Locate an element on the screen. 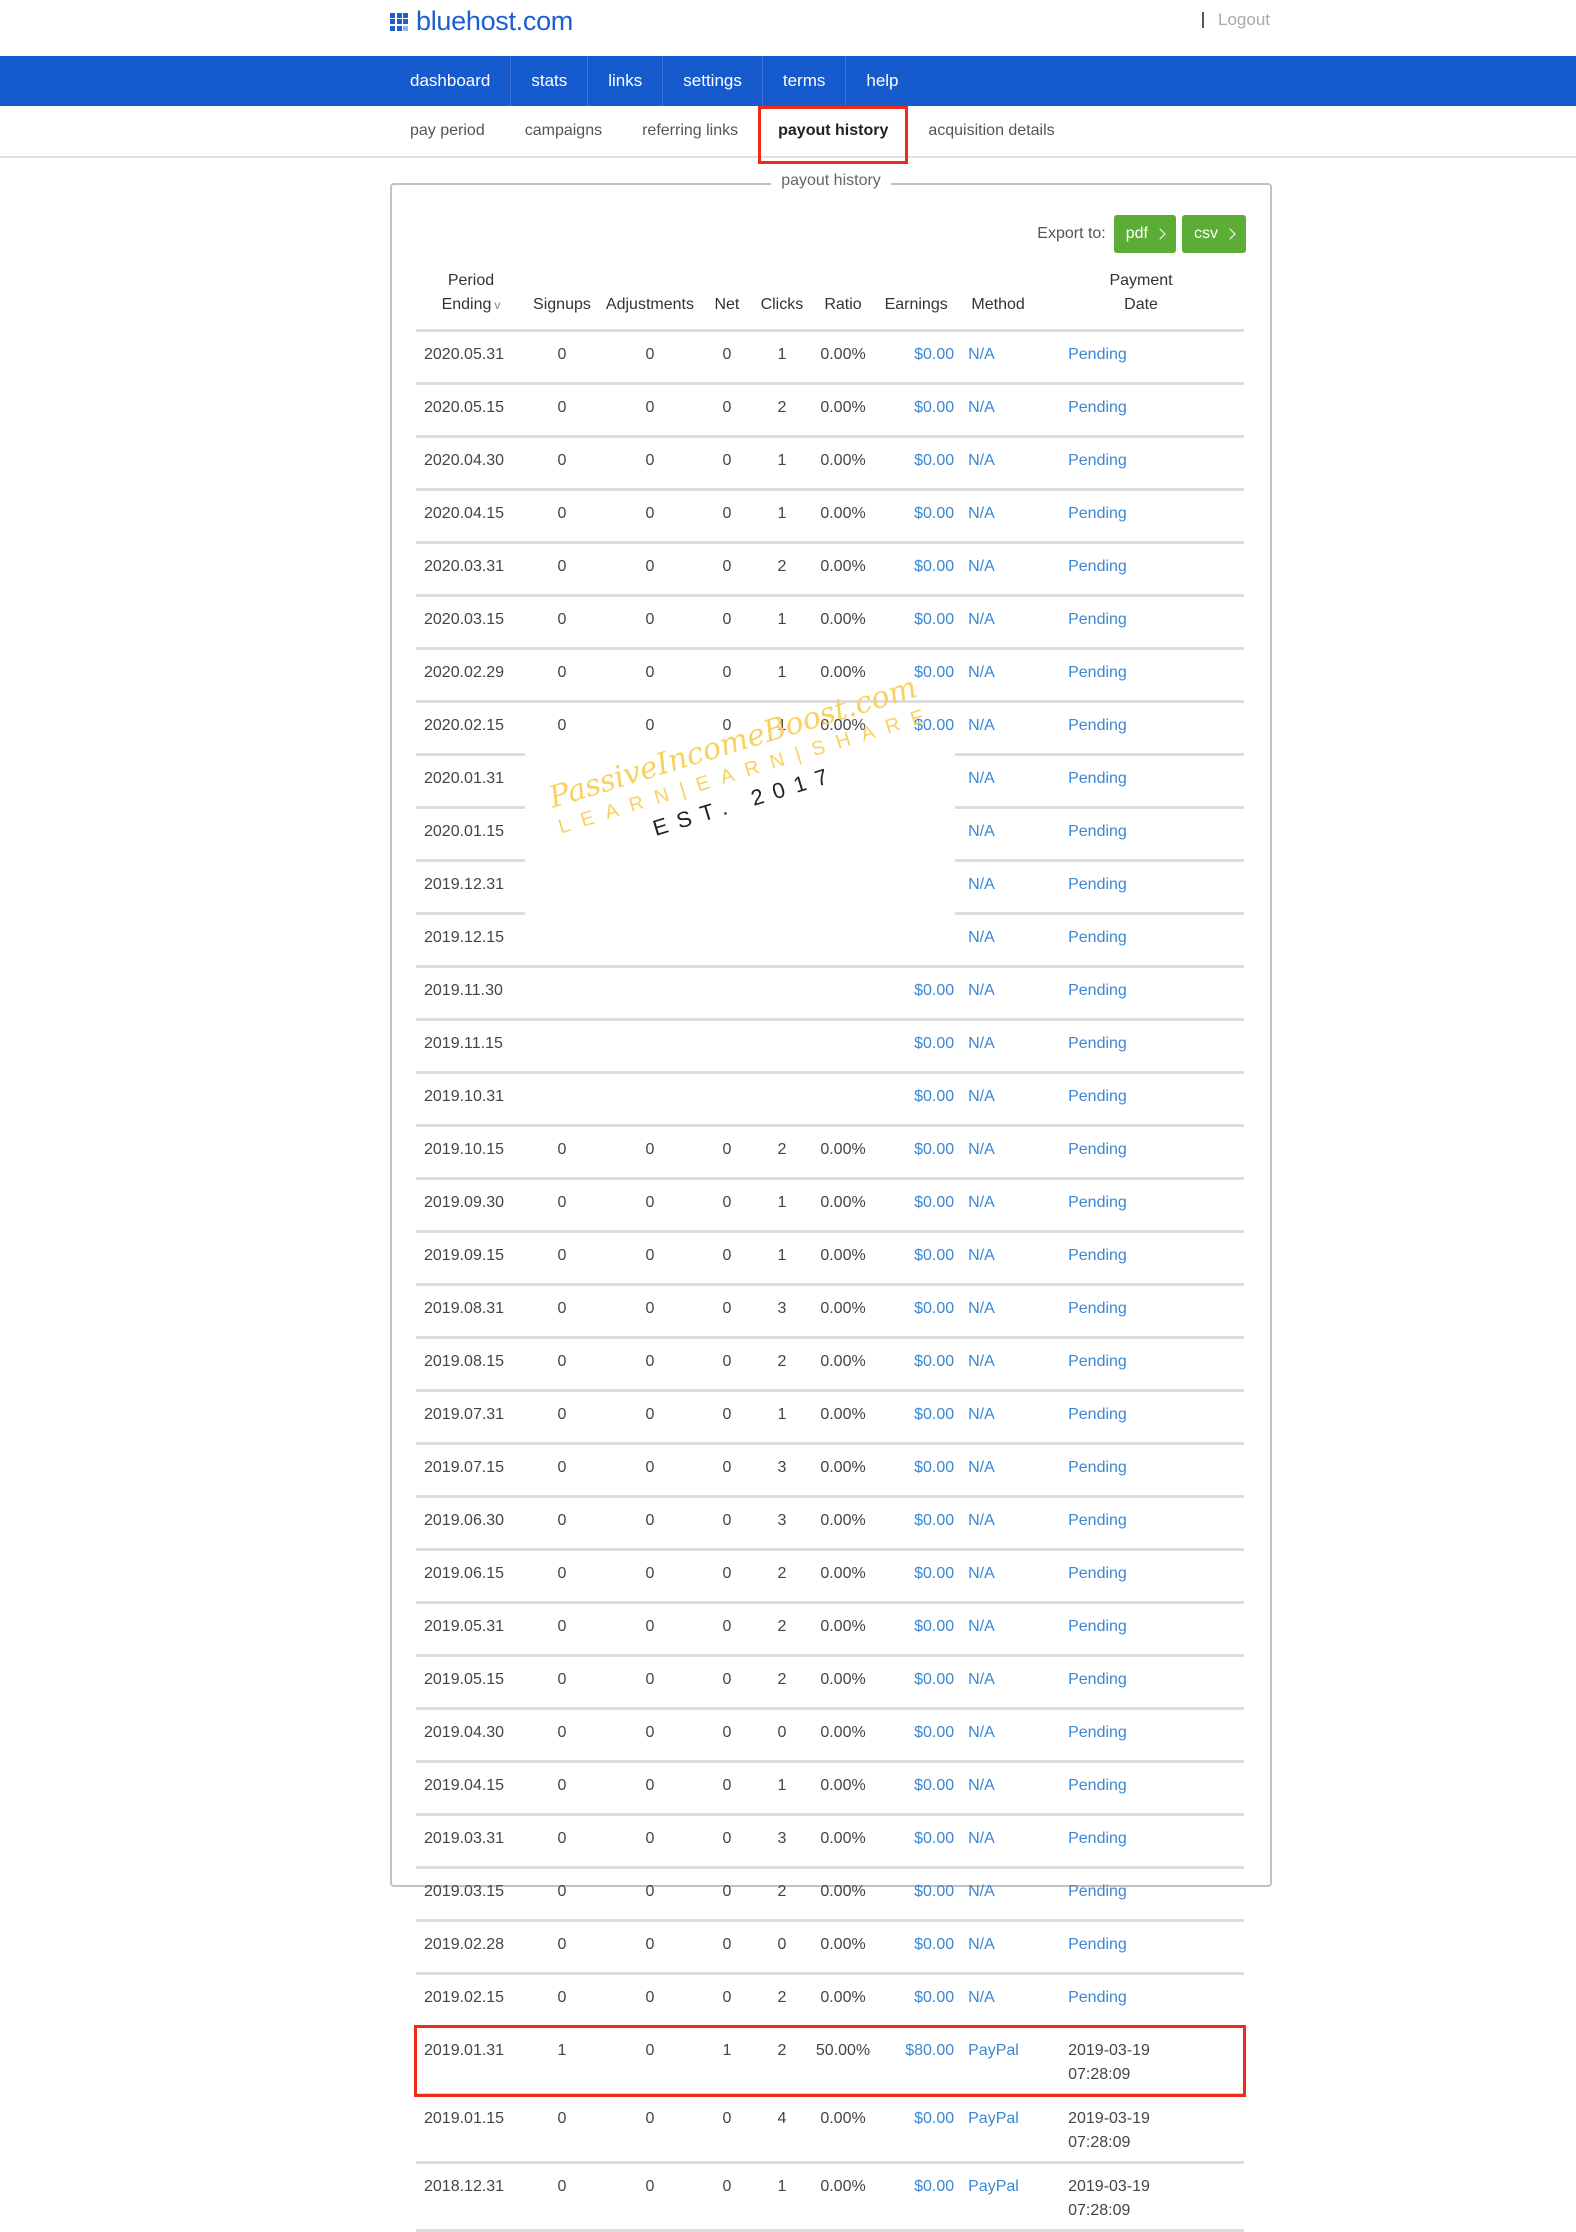  subnav-tab-campaigns: campaigns is located at coordinates (563, 131).